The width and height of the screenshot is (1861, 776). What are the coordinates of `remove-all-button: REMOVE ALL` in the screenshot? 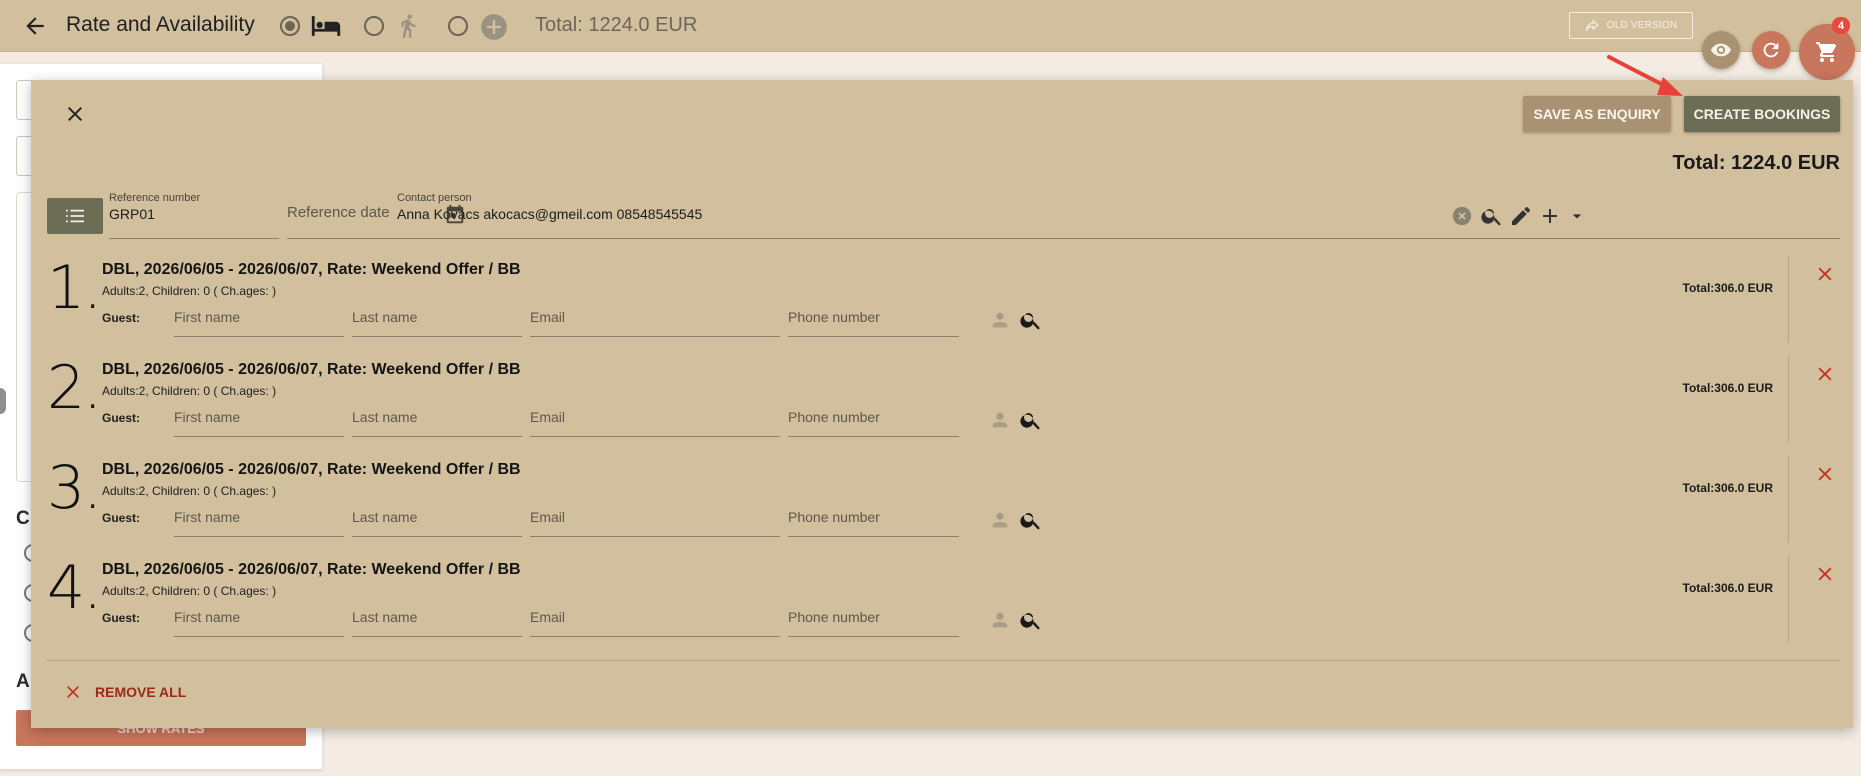 It's located at (124, 692).